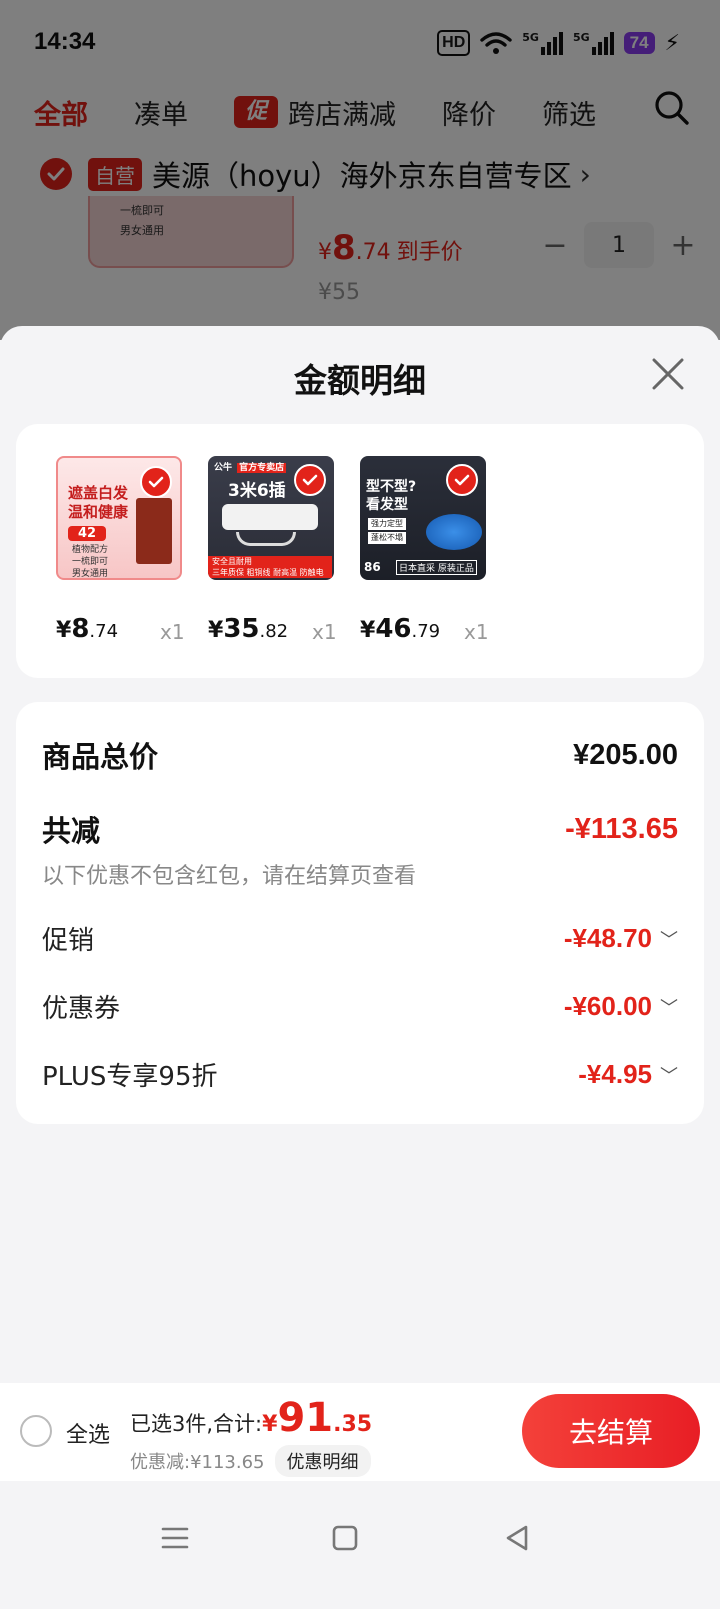 This screenshot has width=720, height=1609. I want to click on discount-label: PLUS专享95折, so click(130, 1077).